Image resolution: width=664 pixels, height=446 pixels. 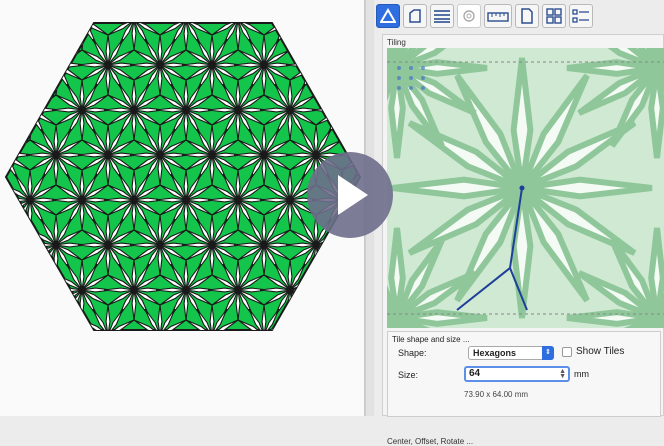 I want to click on tab-lens, so click(x=469, y=16).